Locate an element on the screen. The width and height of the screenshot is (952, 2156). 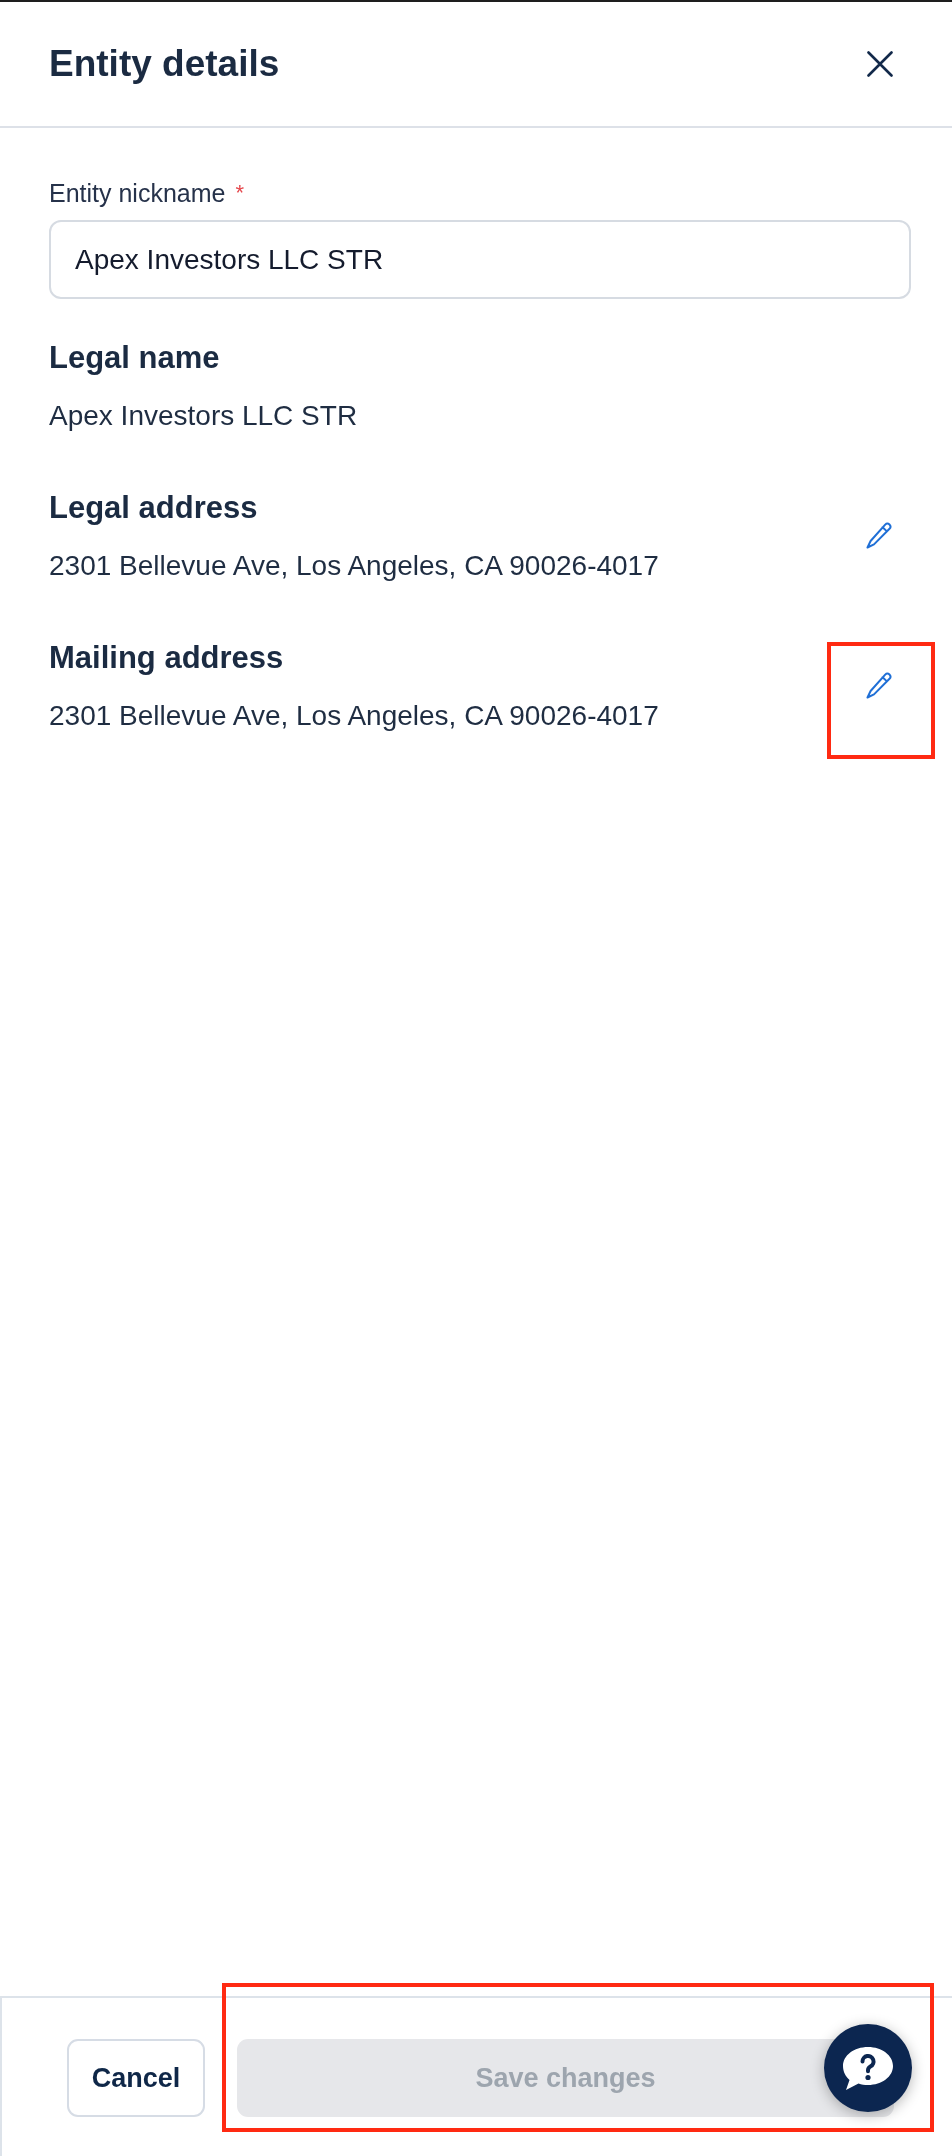
field-label: Entity nickname is located at coordinates (137, 193).